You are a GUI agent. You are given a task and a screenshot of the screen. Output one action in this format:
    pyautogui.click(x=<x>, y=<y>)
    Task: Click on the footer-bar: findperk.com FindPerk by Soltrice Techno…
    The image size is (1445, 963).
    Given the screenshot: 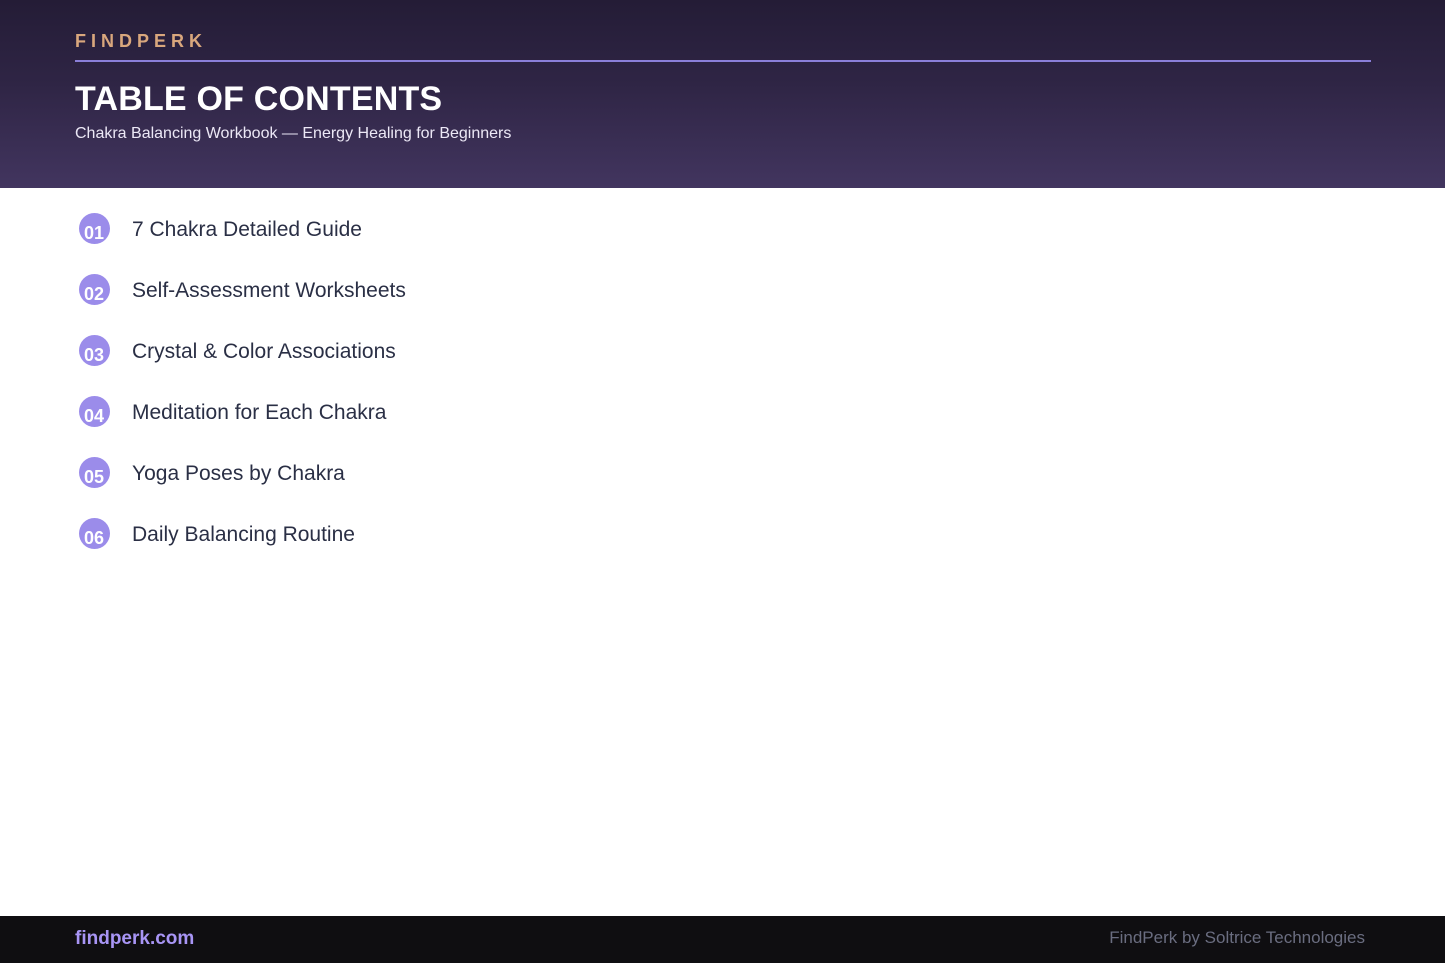 What is the action you would take?
    pyautogui.click(x=722, y=939)
    